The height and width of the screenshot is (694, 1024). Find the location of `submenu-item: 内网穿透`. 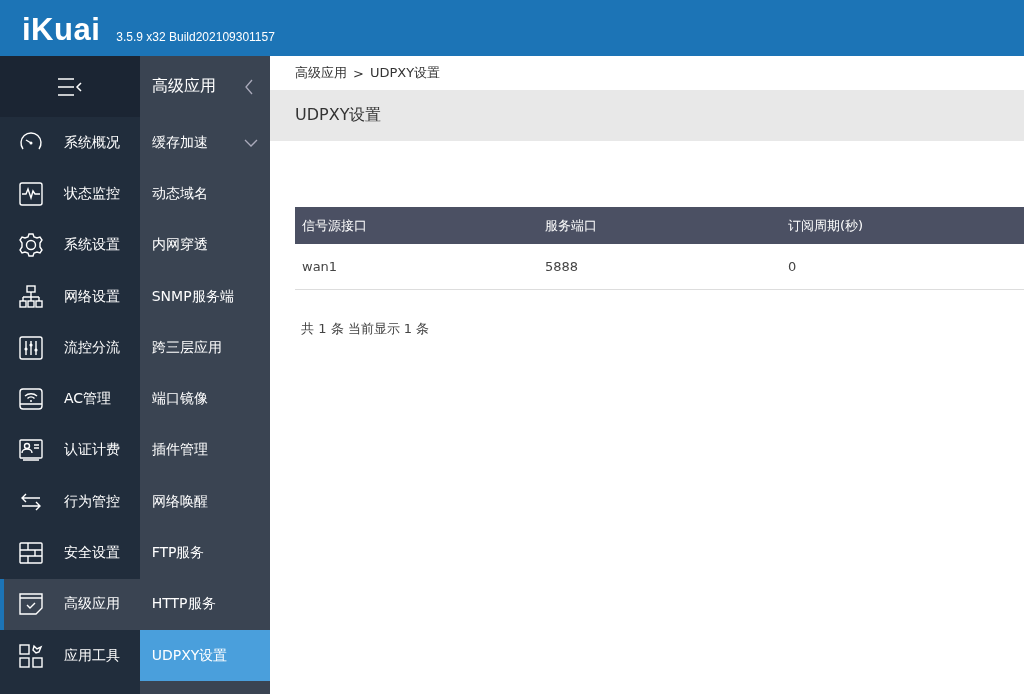

submenu-item: 内网穿透 is located at coordinates (204, 245).